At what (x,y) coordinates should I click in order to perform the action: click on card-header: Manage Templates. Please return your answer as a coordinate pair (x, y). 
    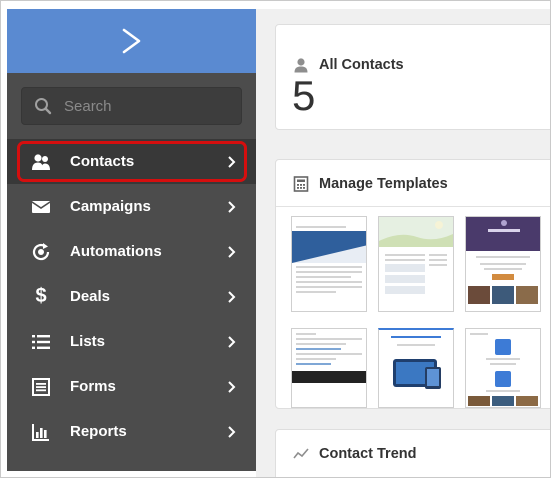
    Looking at the image, I should click on (370, 184).